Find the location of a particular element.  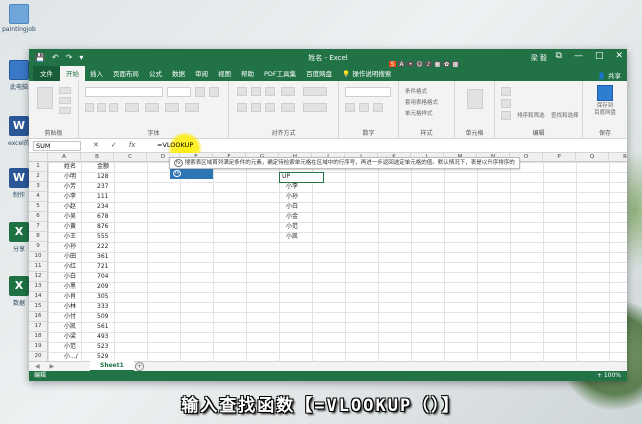

row-header: 11 is located at coordinates (38, 267).